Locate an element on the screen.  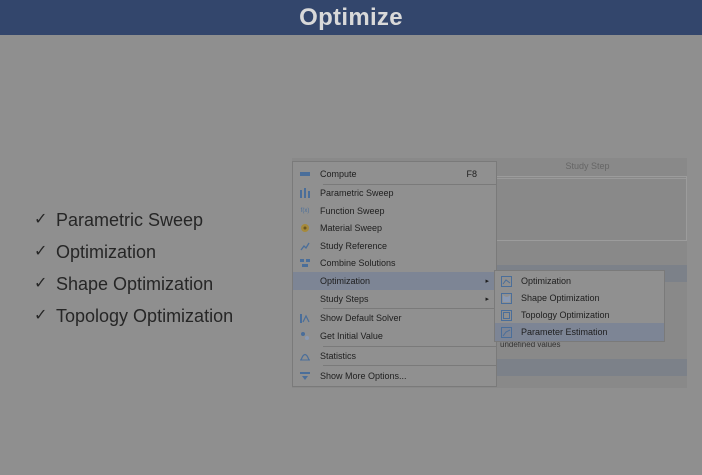
panel-section-band is located at coordinates (587, 367).